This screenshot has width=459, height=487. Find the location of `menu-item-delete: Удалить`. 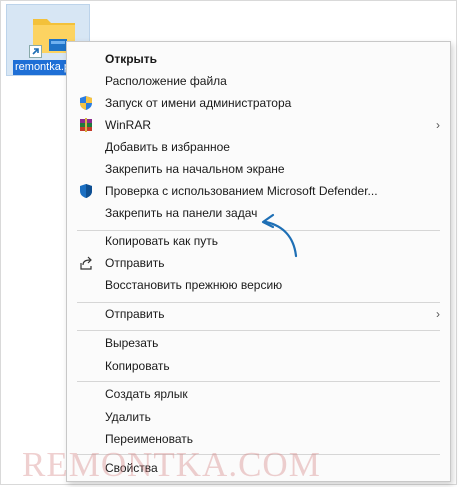

menu-item-delete: Удалить is located at coordinates (258, 417).